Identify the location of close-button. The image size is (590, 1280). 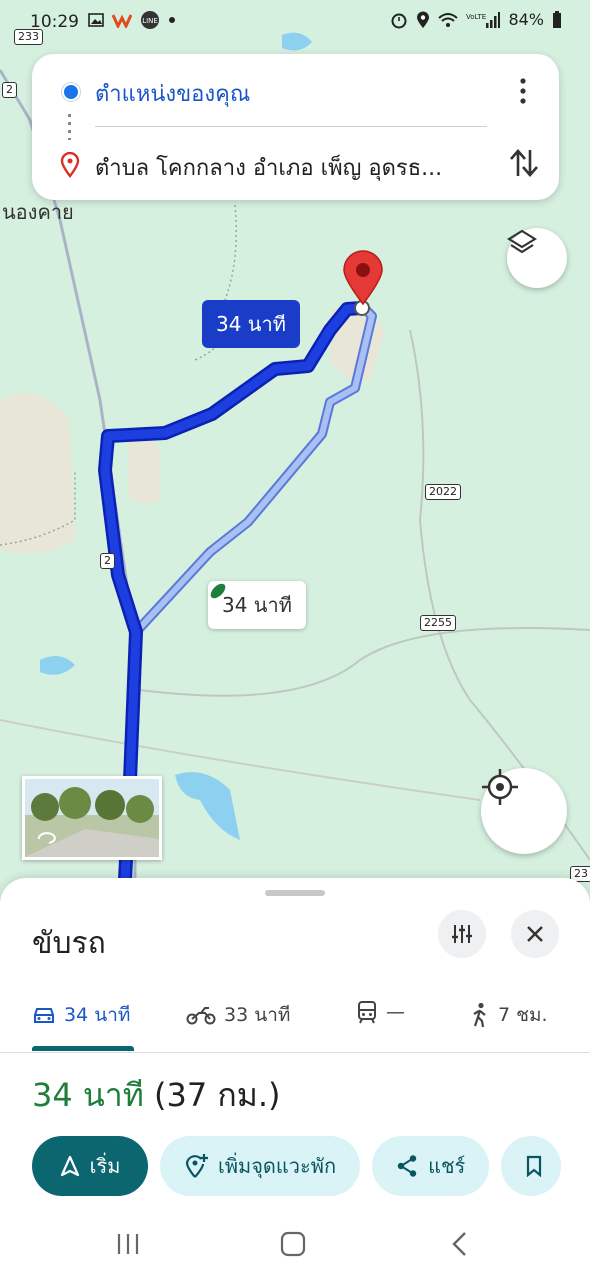
(535, 934).